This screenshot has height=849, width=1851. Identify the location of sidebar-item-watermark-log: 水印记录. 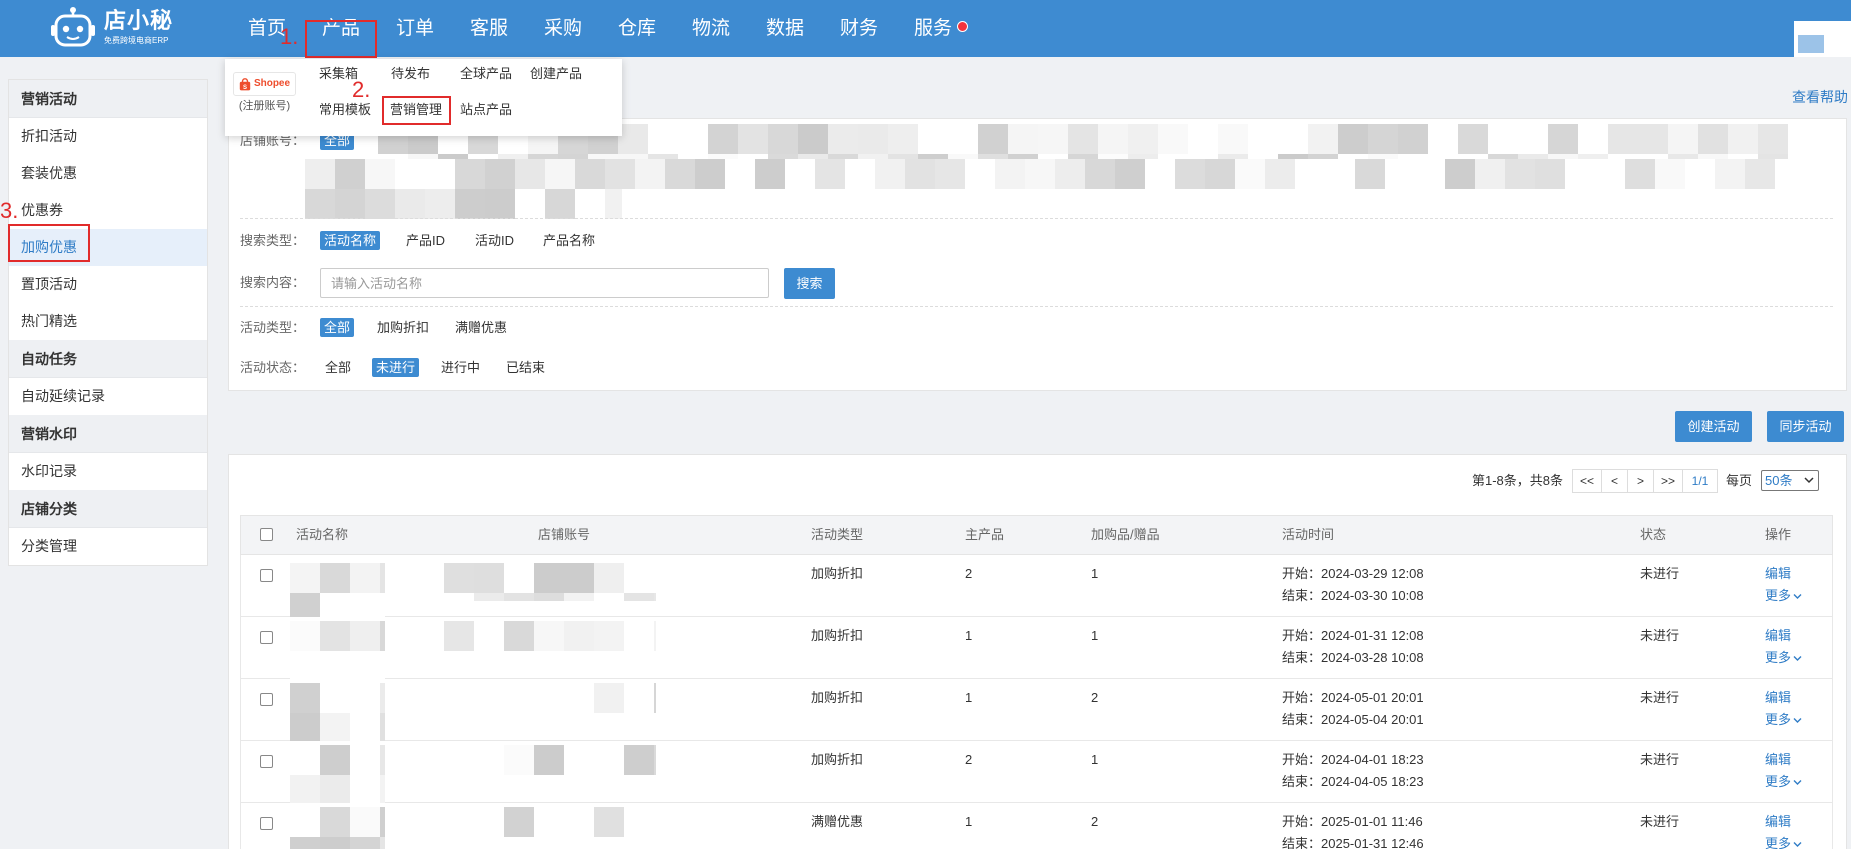
(108, 471).